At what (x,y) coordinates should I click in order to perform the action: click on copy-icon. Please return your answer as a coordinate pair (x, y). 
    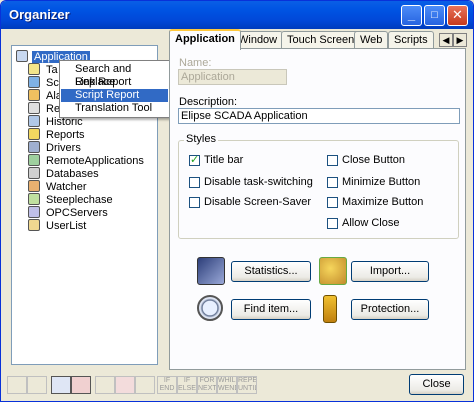
    Looking at the image, I should click on (37, 385).